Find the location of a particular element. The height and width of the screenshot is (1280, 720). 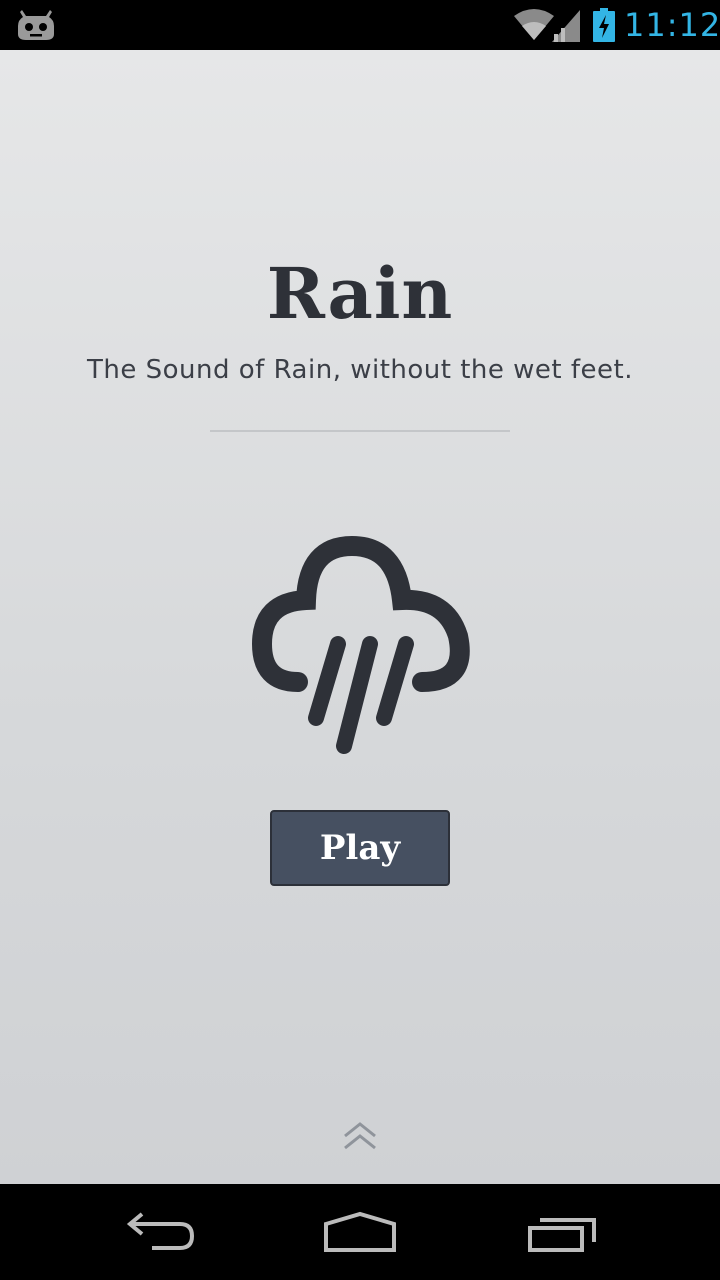

home-icon is located at coordinates (360, 1232).